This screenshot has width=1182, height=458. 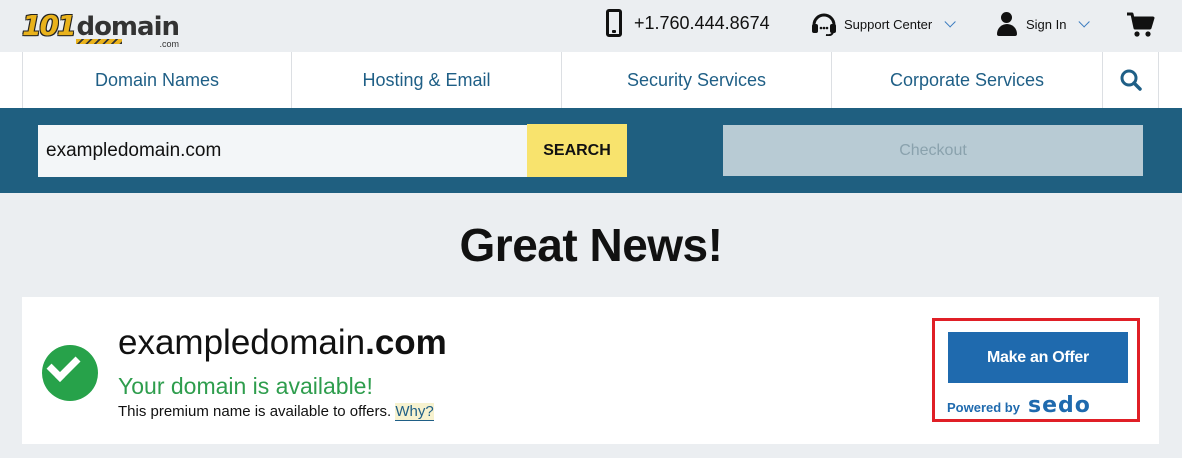 What do you see at coordinates (1007, 24) in the screenshot?
I see `user-icon` at bounding box center [1007, 24].